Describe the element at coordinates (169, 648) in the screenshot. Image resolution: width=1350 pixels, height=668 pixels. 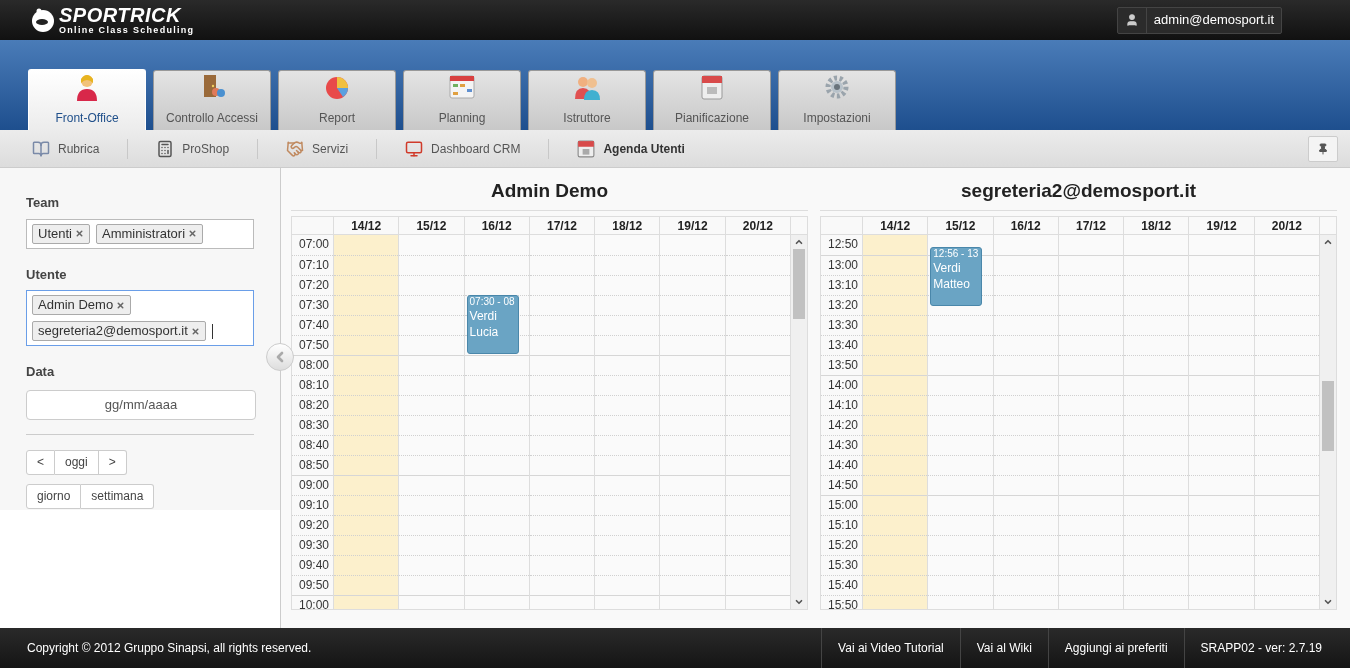
I see `copyright-text: Copyright © 2012 Gruppo Sinapsi, all rights reserved.` at that location.